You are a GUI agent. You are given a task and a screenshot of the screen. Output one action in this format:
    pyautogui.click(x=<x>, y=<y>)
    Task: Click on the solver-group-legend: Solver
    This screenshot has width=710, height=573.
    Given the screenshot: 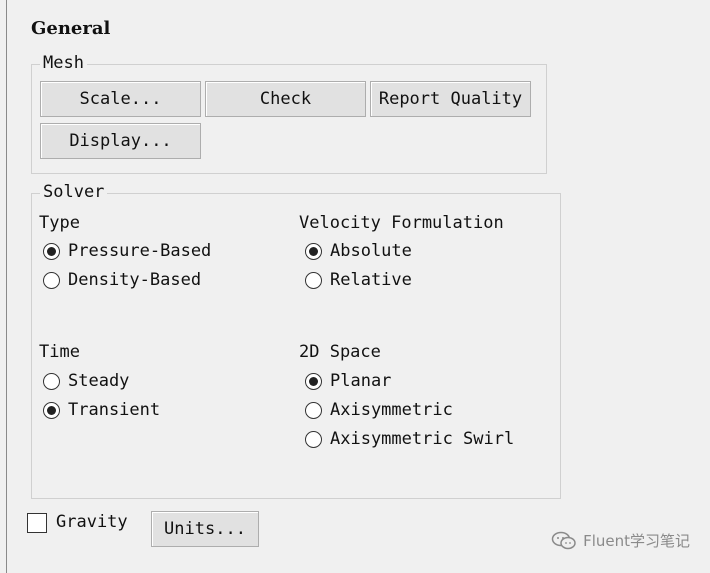 What is the action you would take?
    pyautogui.click(x=74, y=192)
    